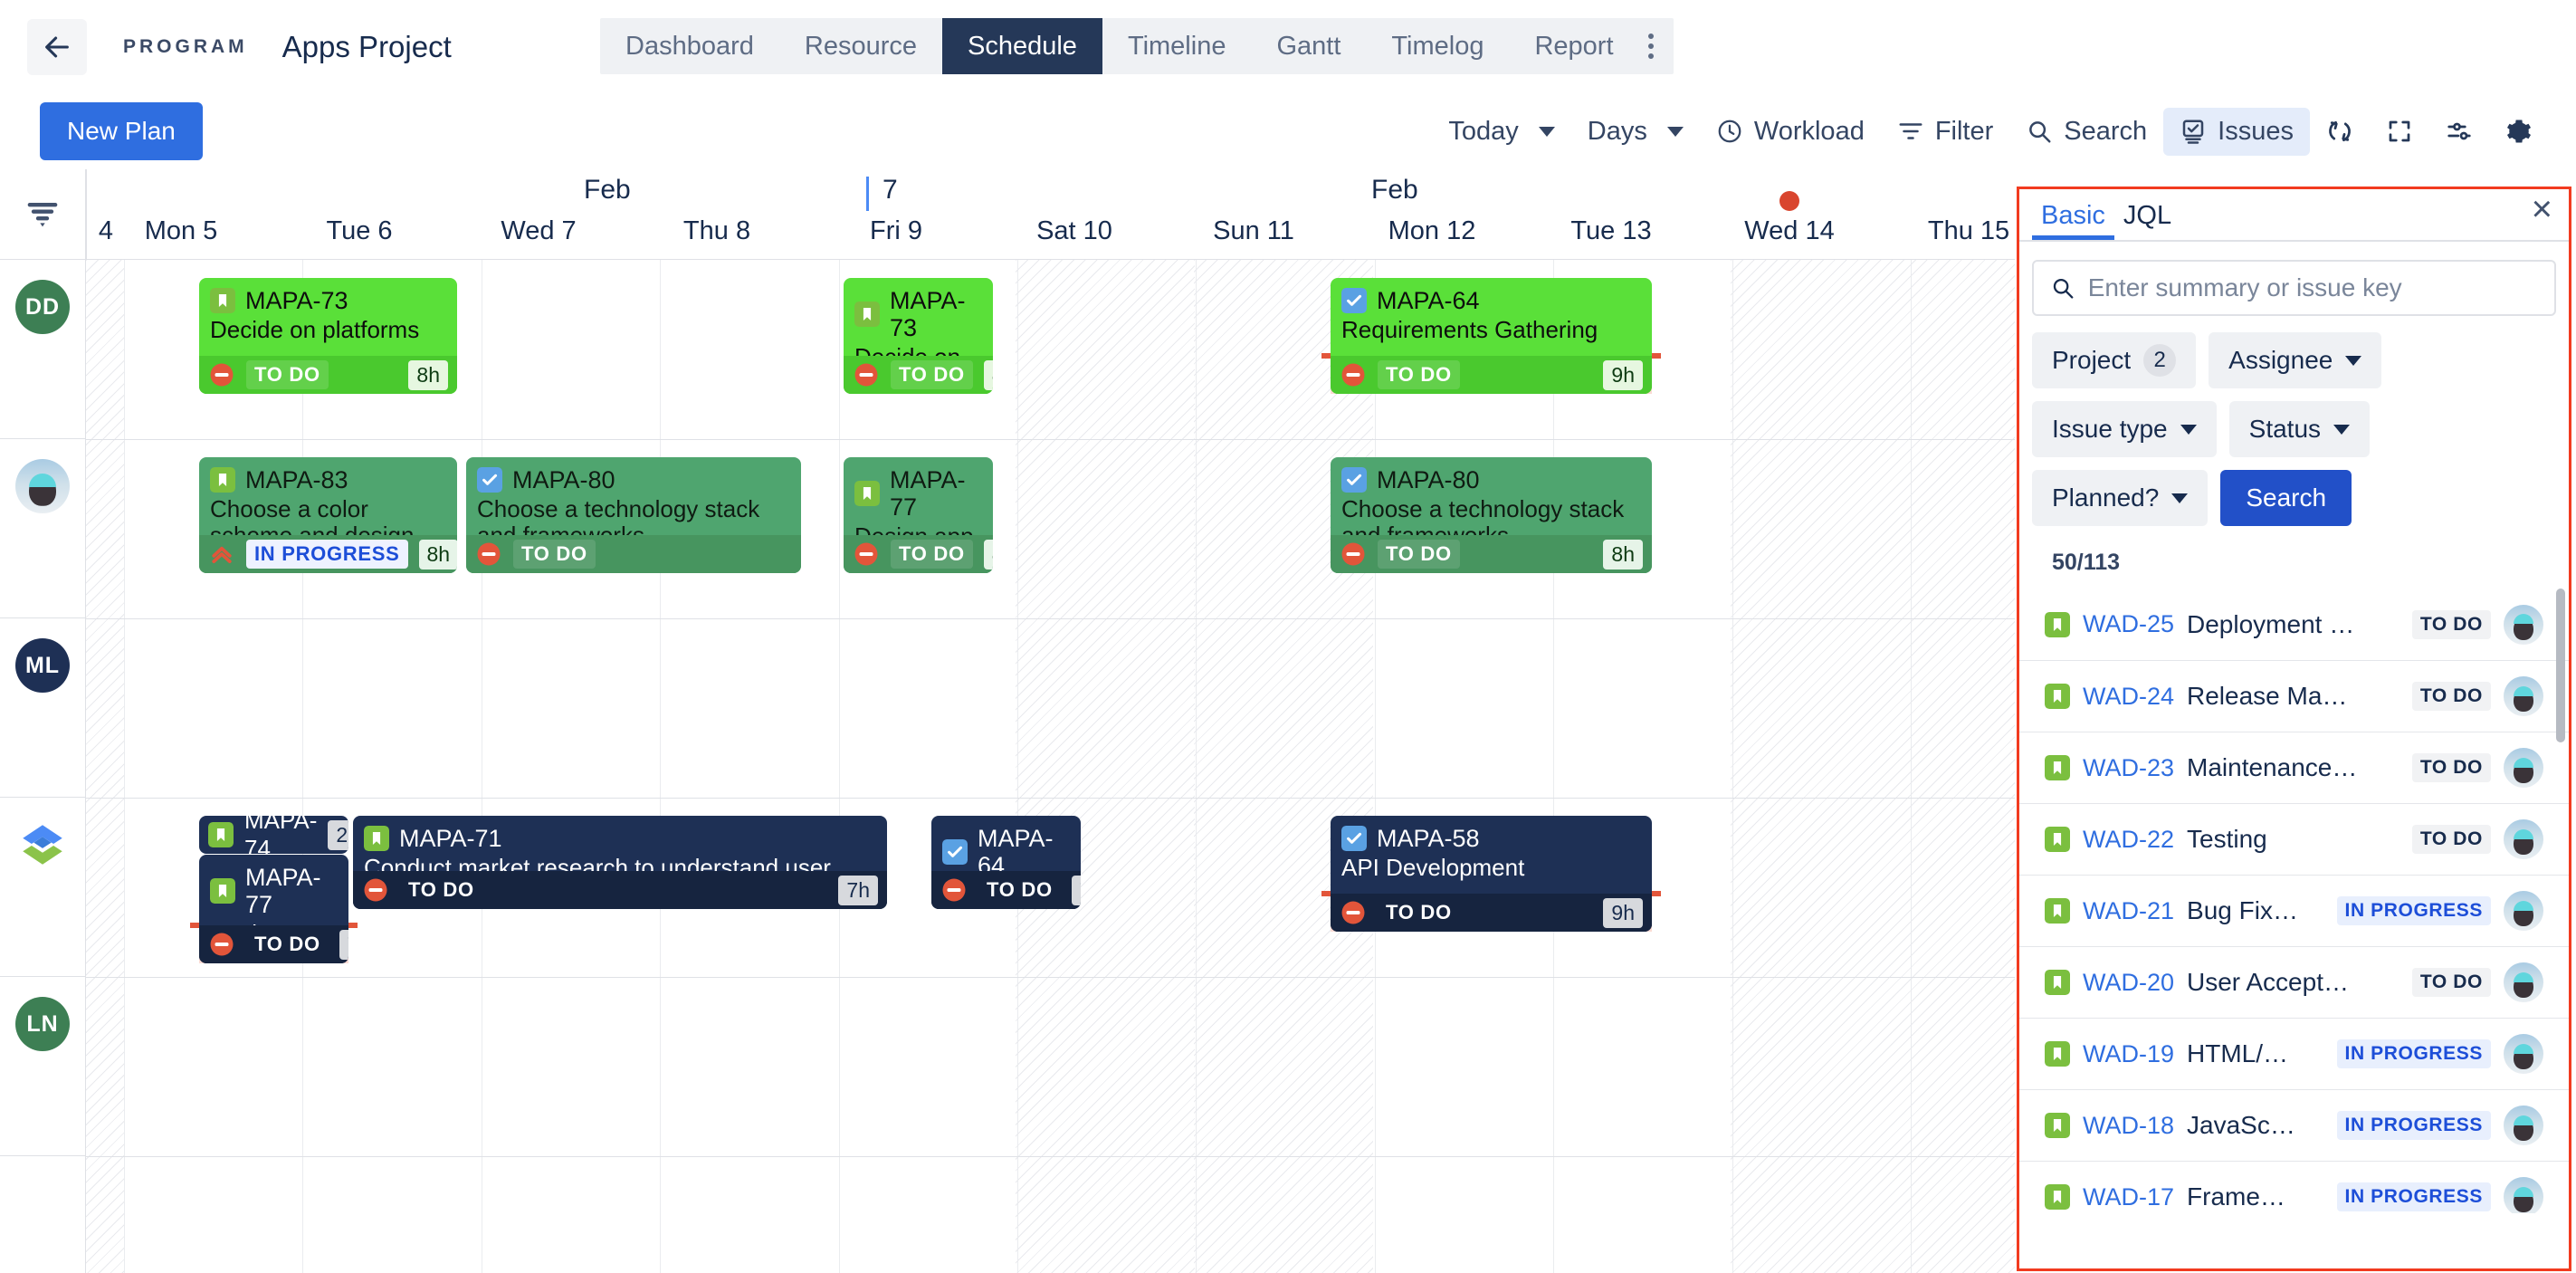 Image resolution: width=2576 pixels, height=1273 pixels. Describe the element at coordinates (1177, 46) in the screenshot. I see `tab-timeline: Timeline` at that location.